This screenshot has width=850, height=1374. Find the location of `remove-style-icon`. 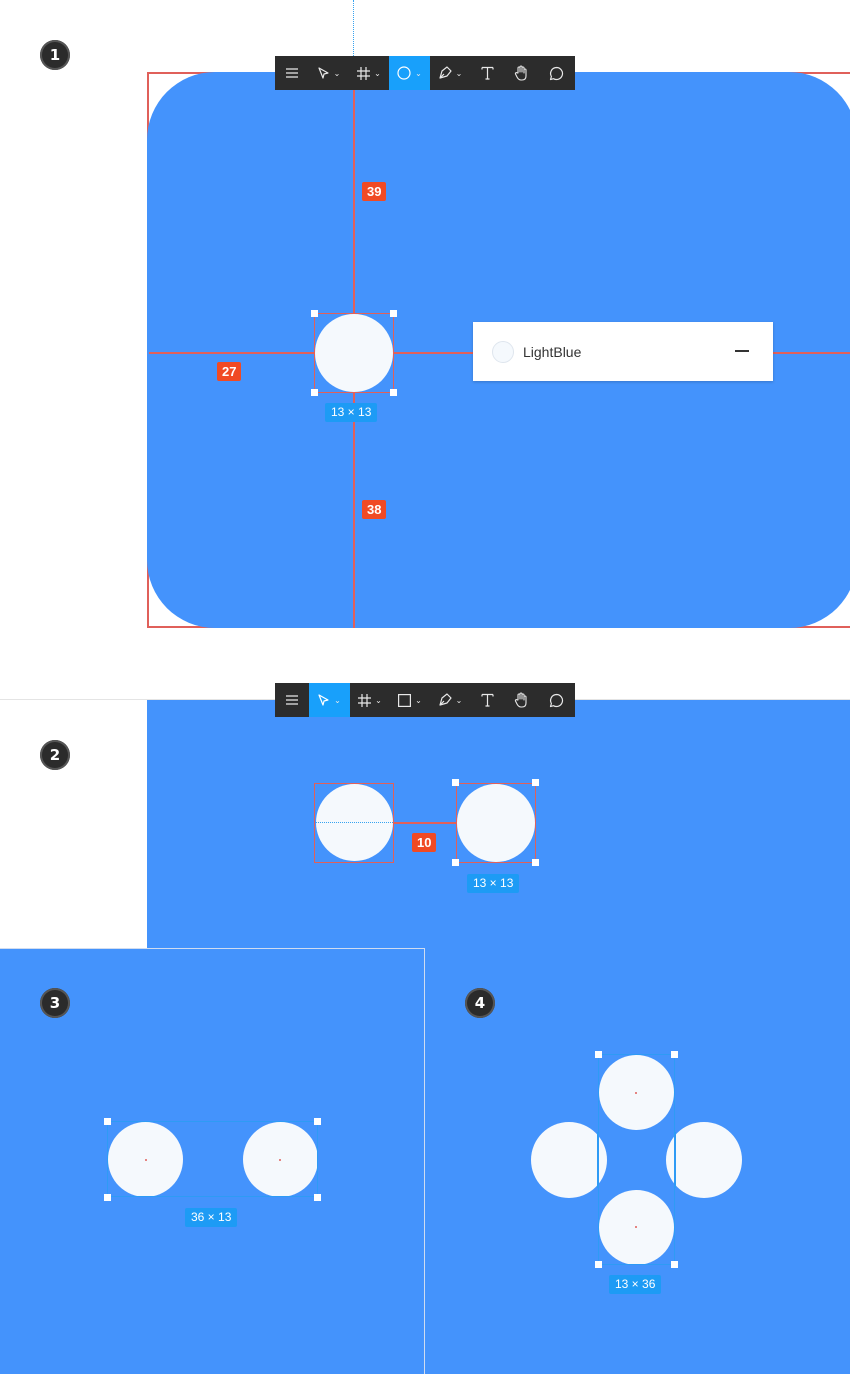

remove-style-icon is located at coordinates (742, 351).